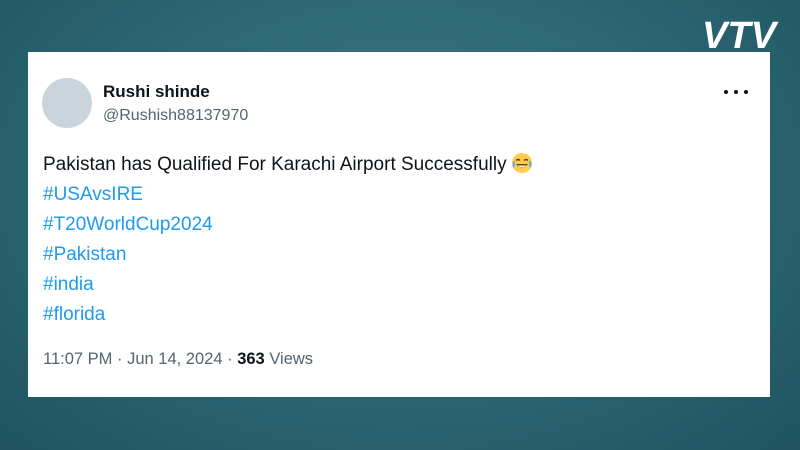 The height and width of the screenshot is (450, 800). I want to click on hashtag-link: #T20WorldCup2024, so click(396, 225).